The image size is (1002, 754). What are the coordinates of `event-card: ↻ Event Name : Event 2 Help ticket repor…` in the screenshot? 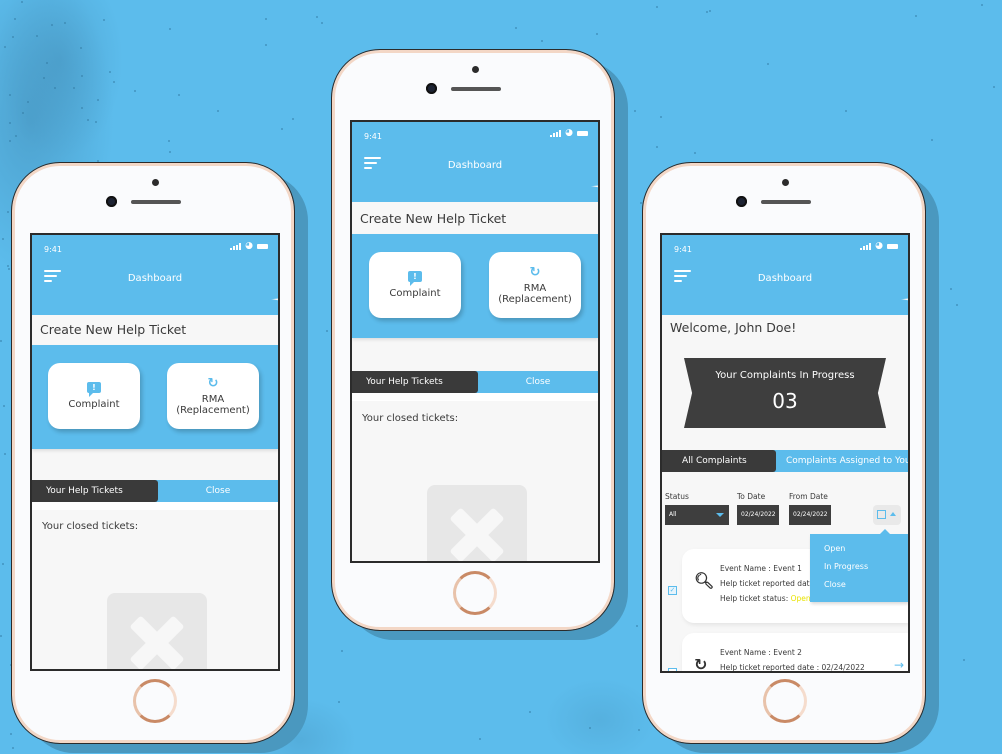 It's located at (795, 652).